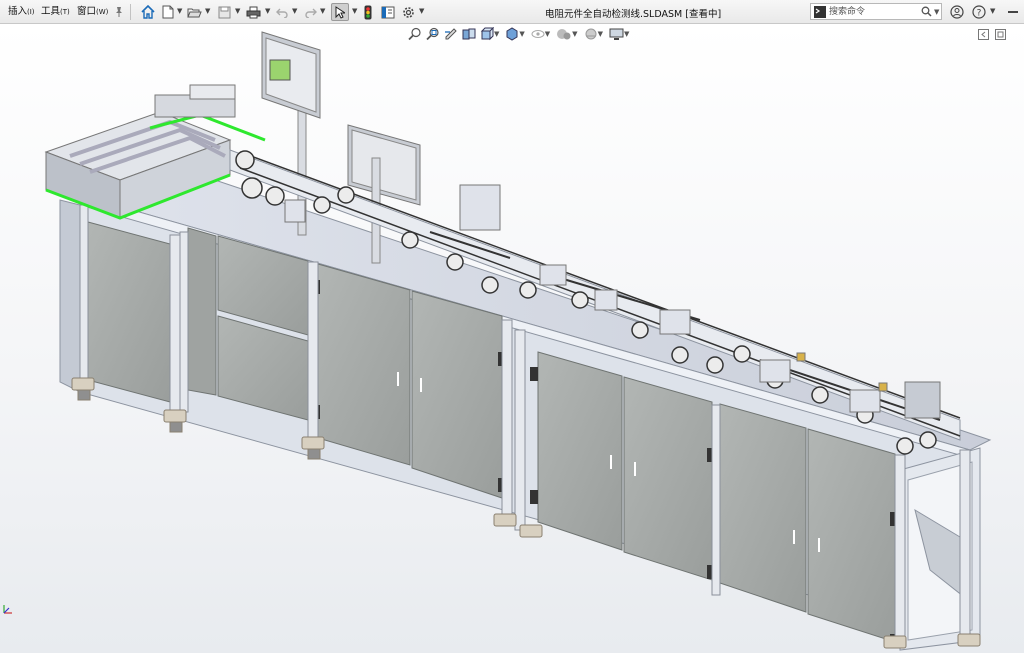 This screenshot has height=653, width=1024. Describe the element at coordinates (820, 11) in the screenshot. I see `command-prompt-icon` at that location.